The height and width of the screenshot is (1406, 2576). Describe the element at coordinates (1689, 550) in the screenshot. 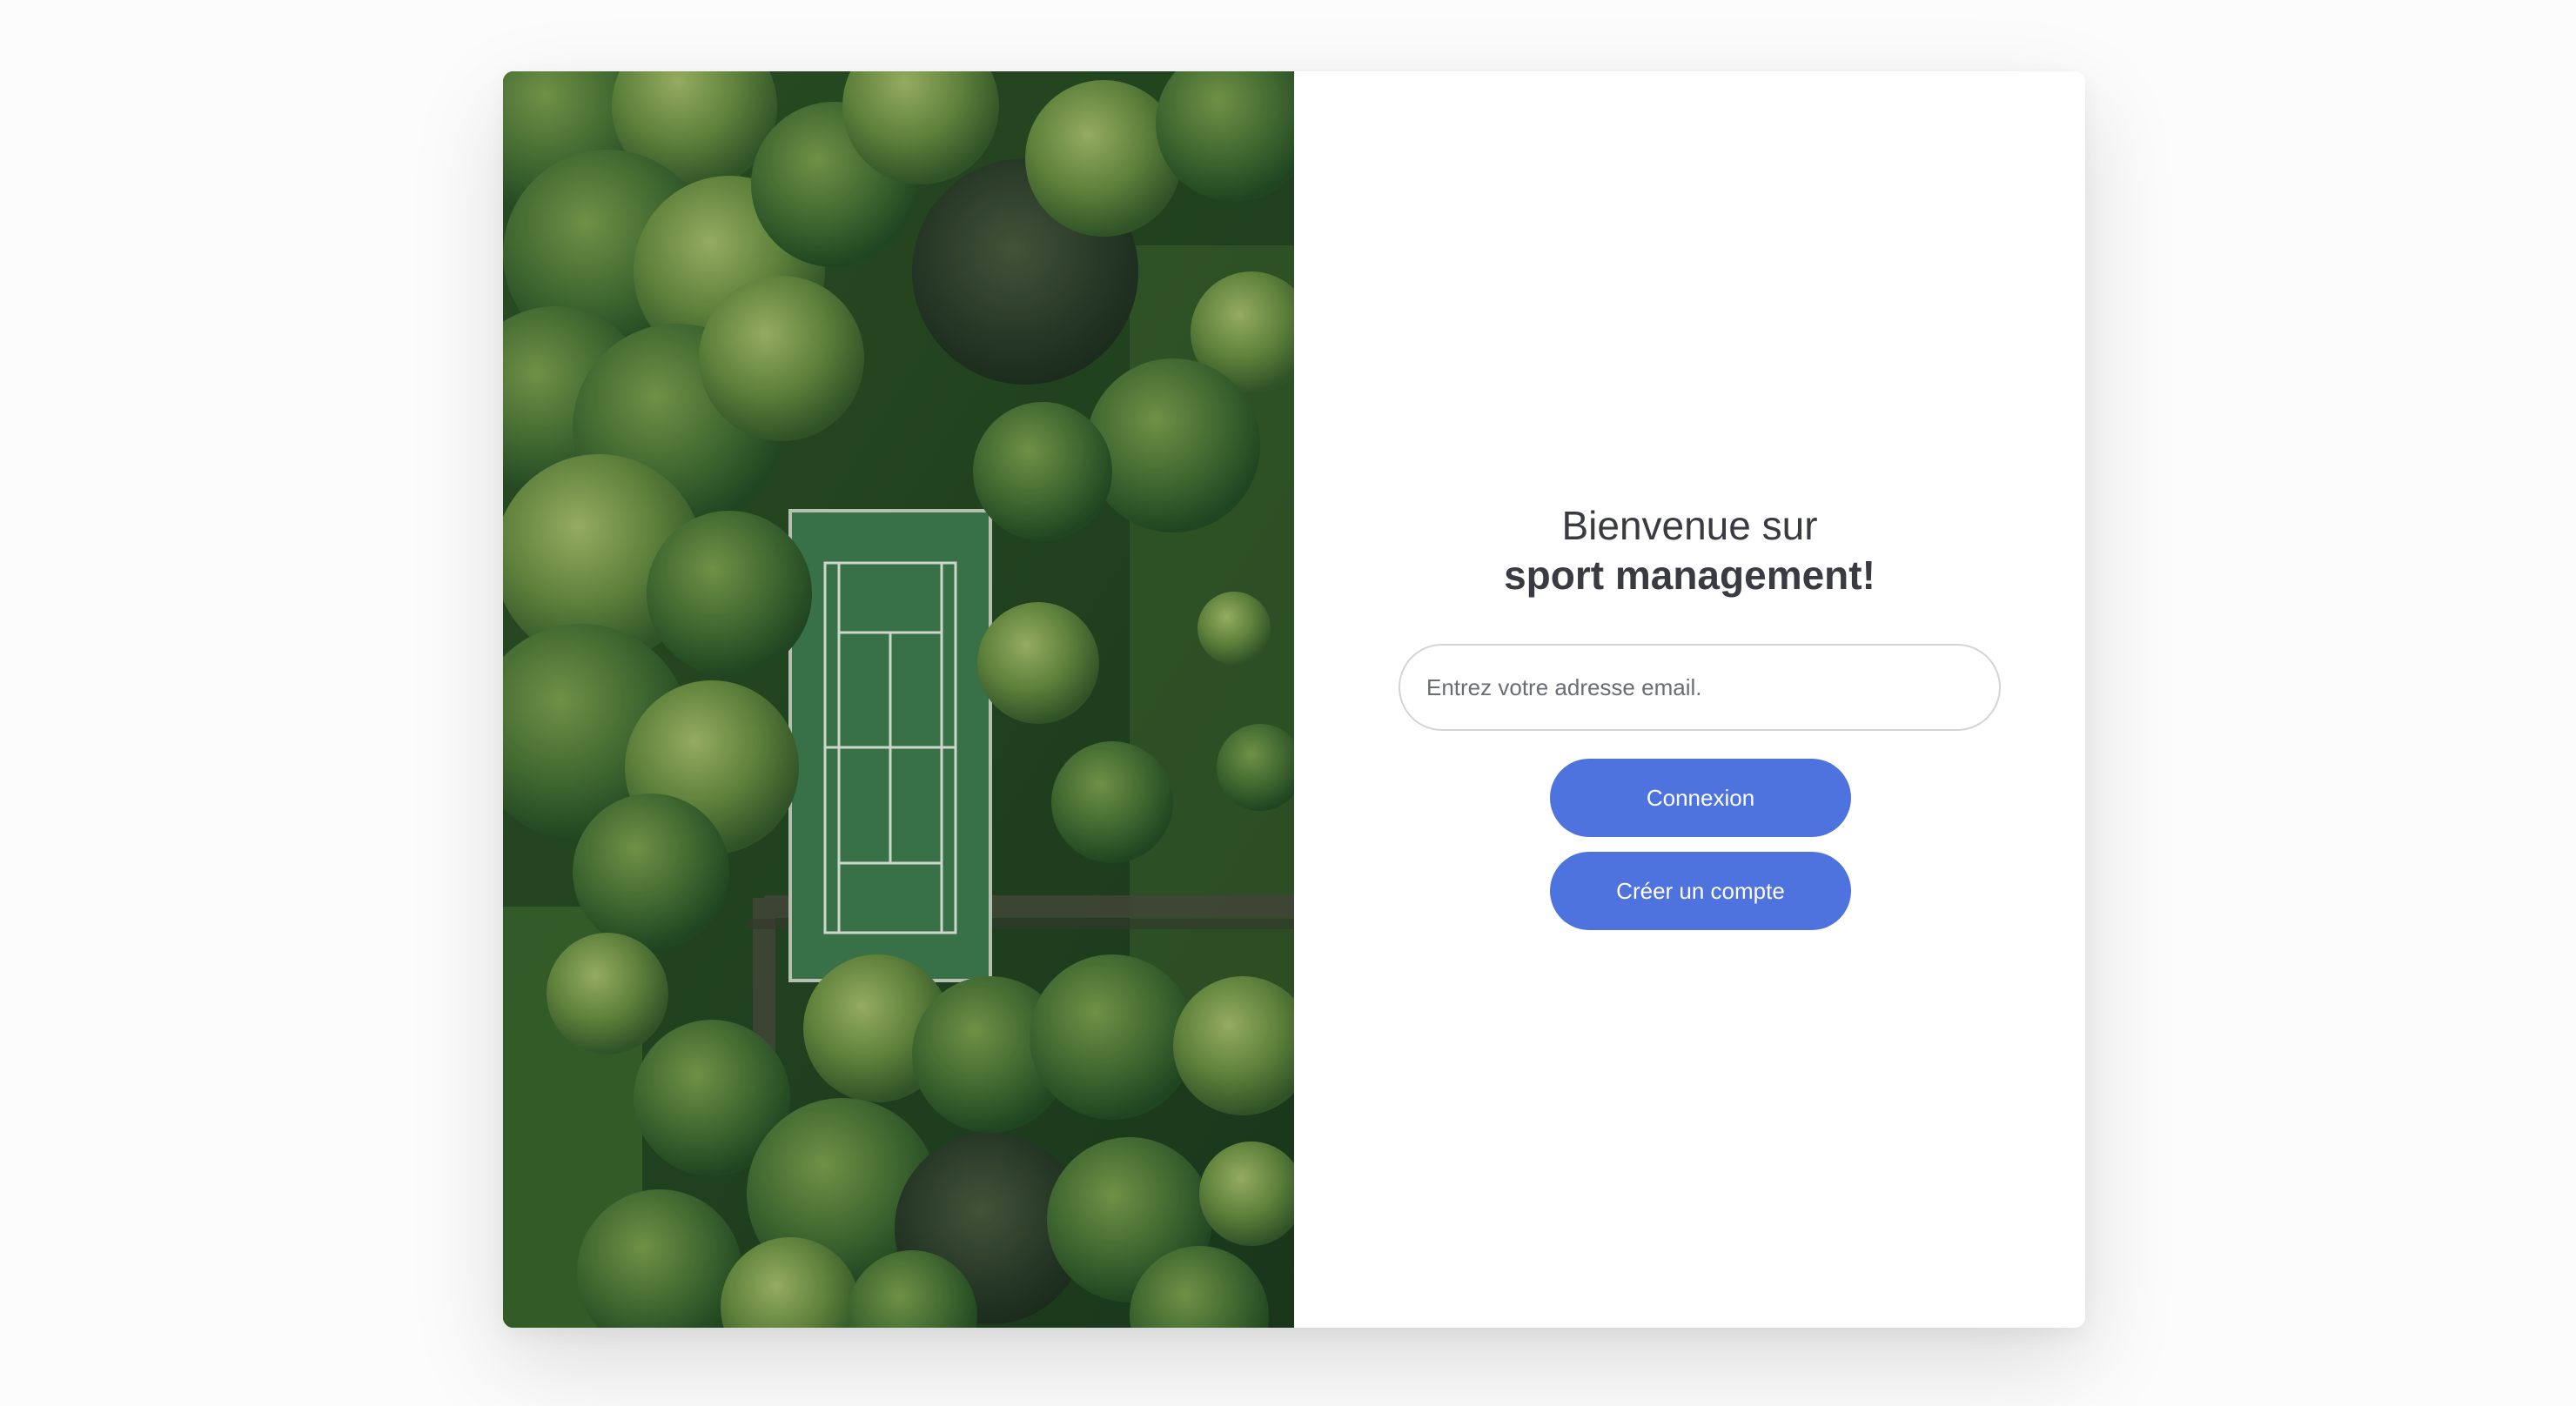

I see `welcome-heading: Bienvenue sur sport management!` at that location.